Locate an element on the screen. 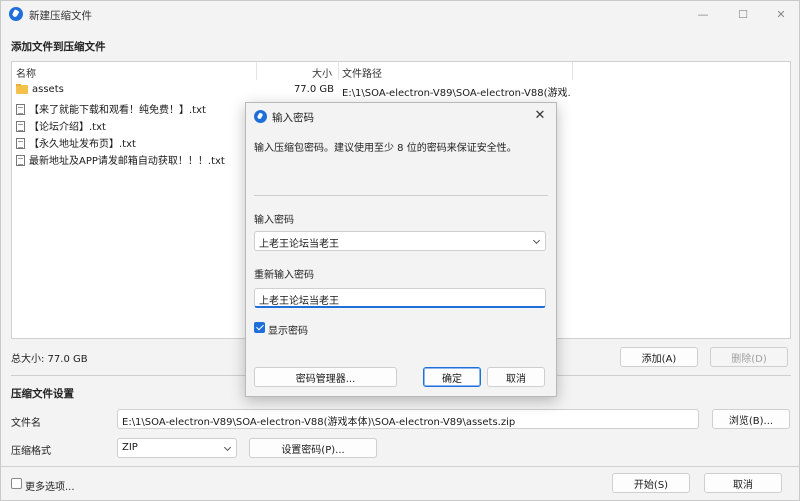 The image size is (800, 501). start-button: 开始(S) is located at coordinates (651, 483).